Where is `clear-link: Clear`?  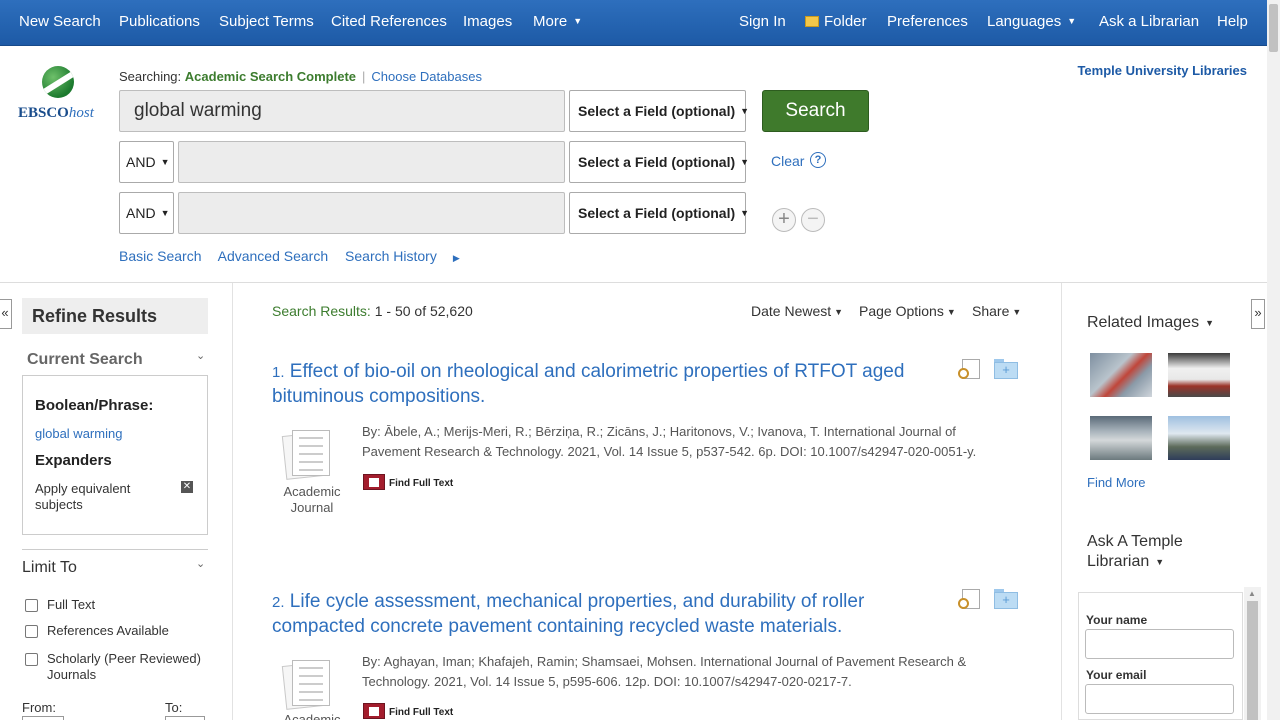 clear-link: Clear is located at coordinates (787, 161).